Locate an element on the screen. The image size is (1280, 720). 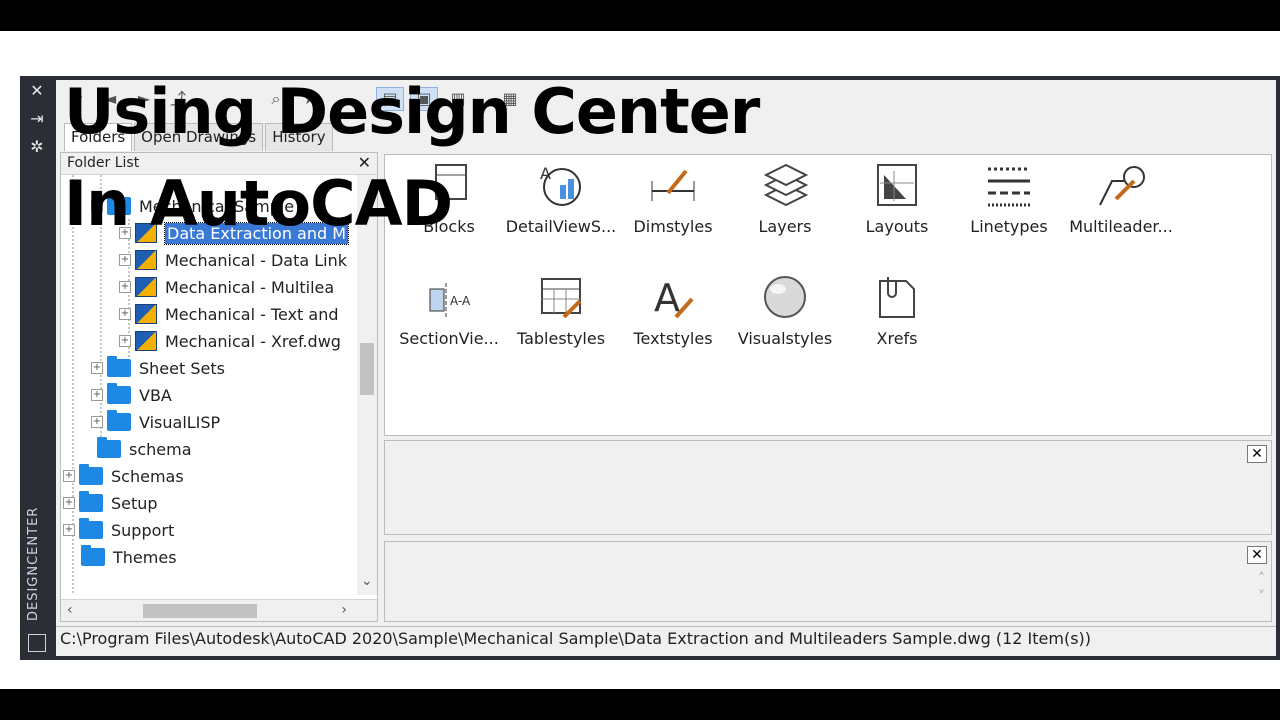
content-item-tablestyles: Tablestyles is located at coordinates (561, 312).